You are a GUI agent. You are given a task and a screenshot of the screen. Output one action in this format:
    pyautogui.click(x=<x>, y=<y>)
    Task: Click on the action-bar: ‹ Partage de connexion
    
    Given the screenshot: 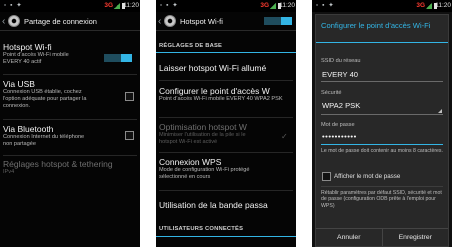 What is the action you would take?
    pyautogui.click(x=70, y=21)
    